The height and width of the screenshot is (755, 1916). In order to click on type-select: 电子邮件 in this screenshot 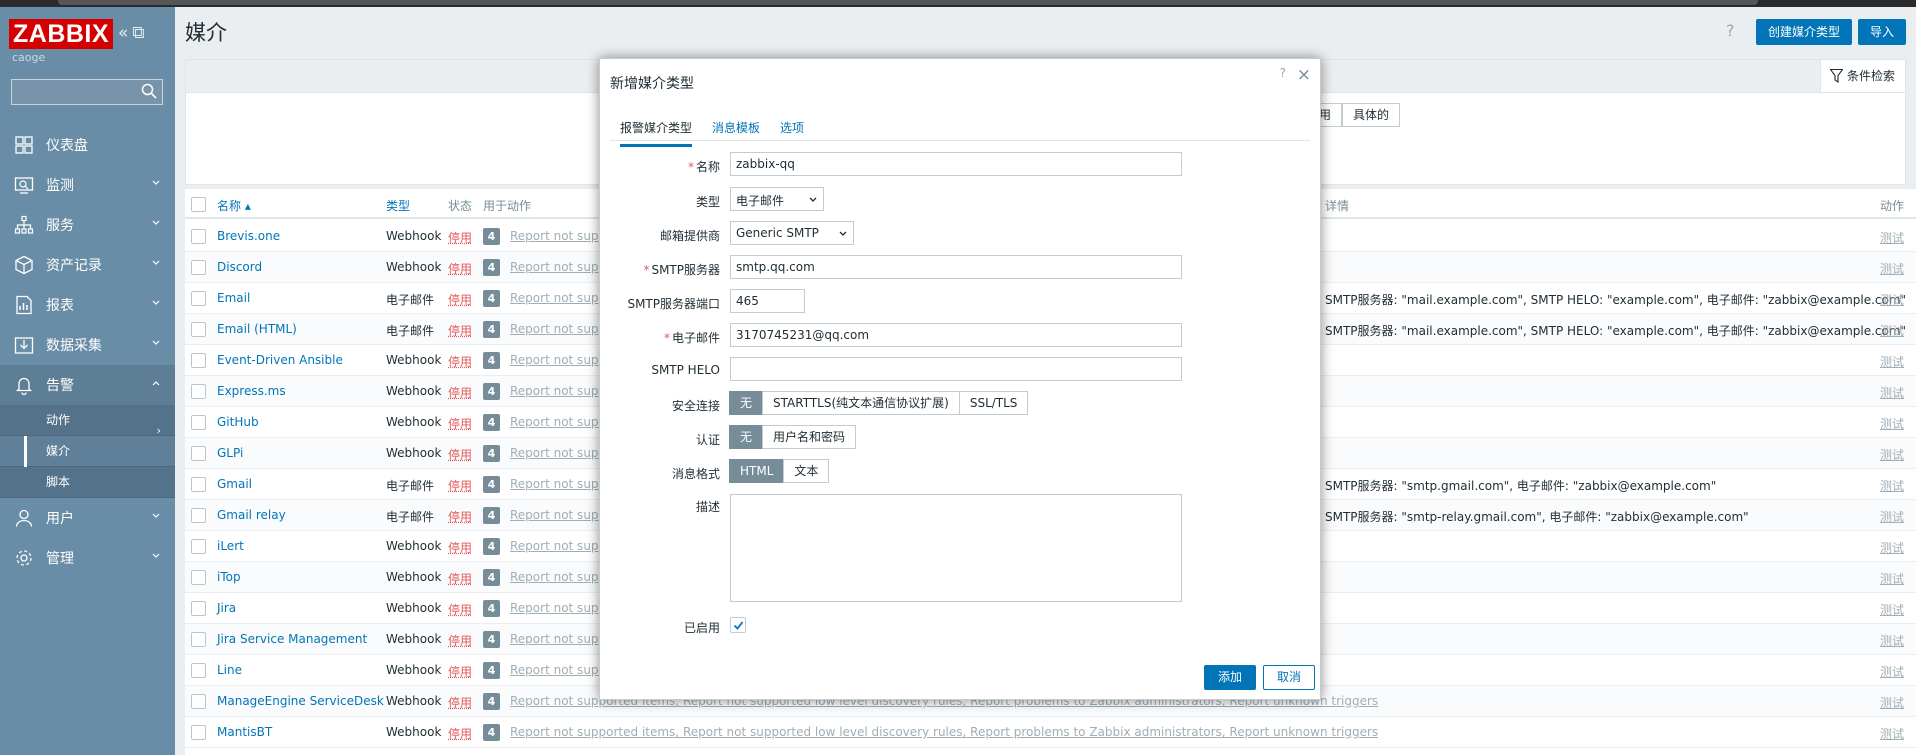, I will do `click(777, 199)`.